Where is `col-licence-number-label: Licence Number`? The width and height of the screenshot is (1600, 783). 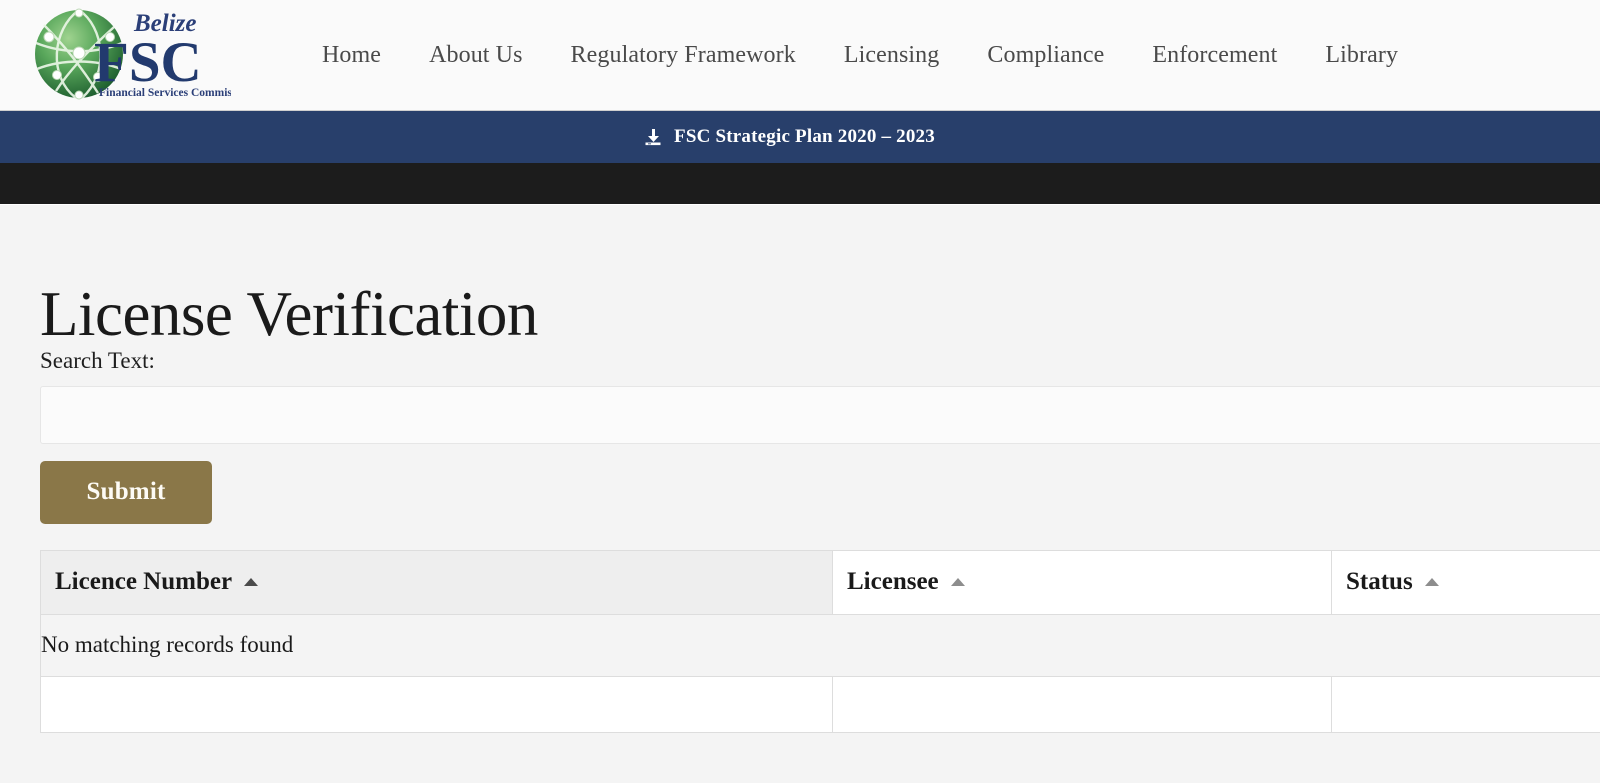
col-licence-number-label: Licence Number is located at coordinates (144, 582).